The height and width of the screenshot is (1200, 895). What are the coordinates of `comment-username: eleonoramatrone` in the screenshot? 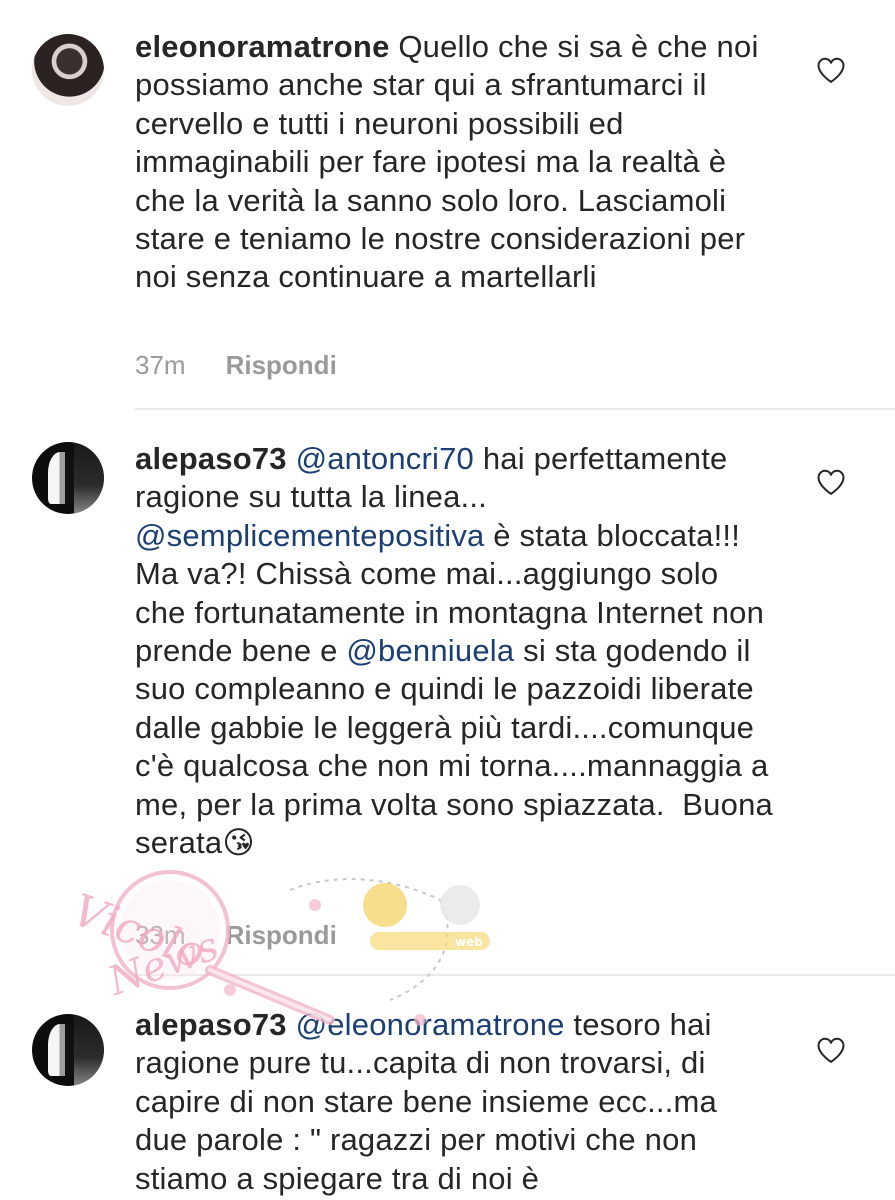 It's located at (262, 46).